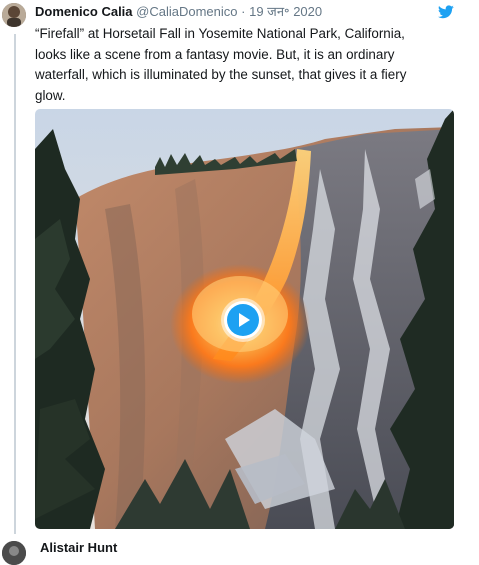 Image resolution: width=479 pixels, height=565 pixels. I want to click on next-tweet-display-name: Alistair Hunt, so click(78, 547).